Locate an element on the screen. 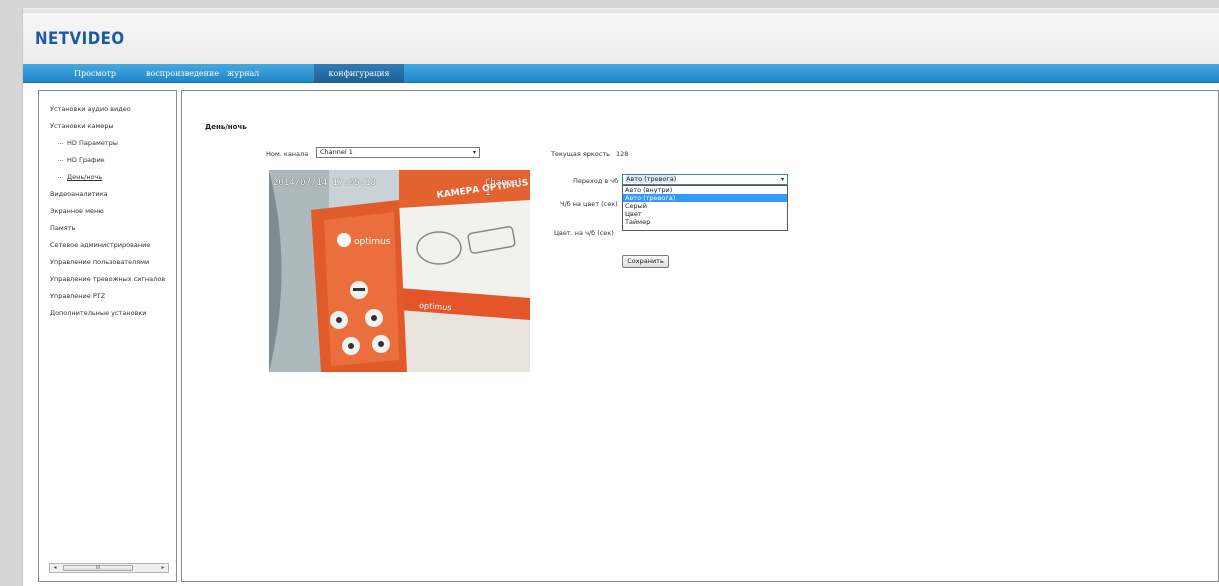 This screenshot has height=586, width=1219. bw-to-color-label: Ч/б на цвет (сек) is located at coordinates (589, 204).